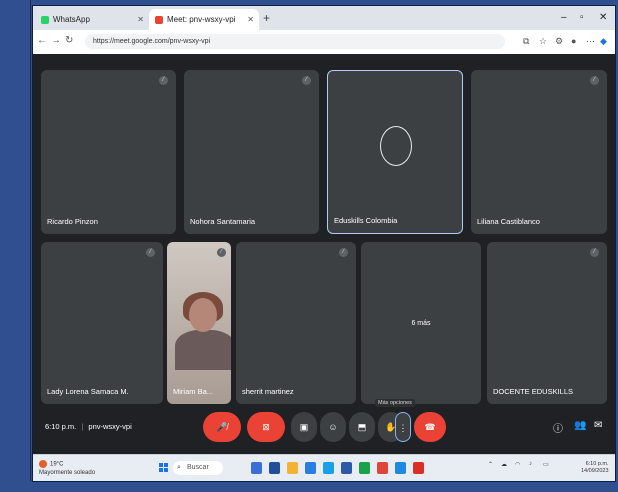 The height and width of the screenshot is (492, 618). I want to click on participant-tile: ⁄ Lady Lorena Samaca M., so click(102, 323).